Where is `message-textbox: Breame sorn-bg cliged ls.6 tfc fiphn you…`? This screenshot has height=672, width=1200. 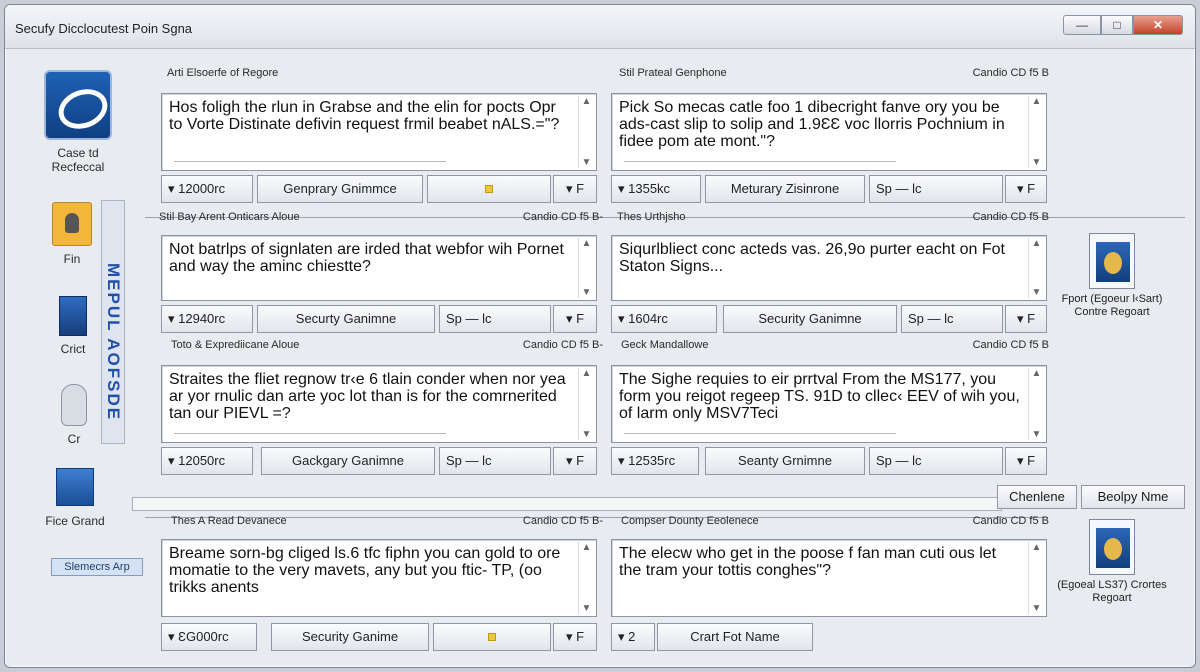 message-textbox: Breame sorn-bg cliged ls.6 tfc fiphn you… is located at coordinates (379, 578).